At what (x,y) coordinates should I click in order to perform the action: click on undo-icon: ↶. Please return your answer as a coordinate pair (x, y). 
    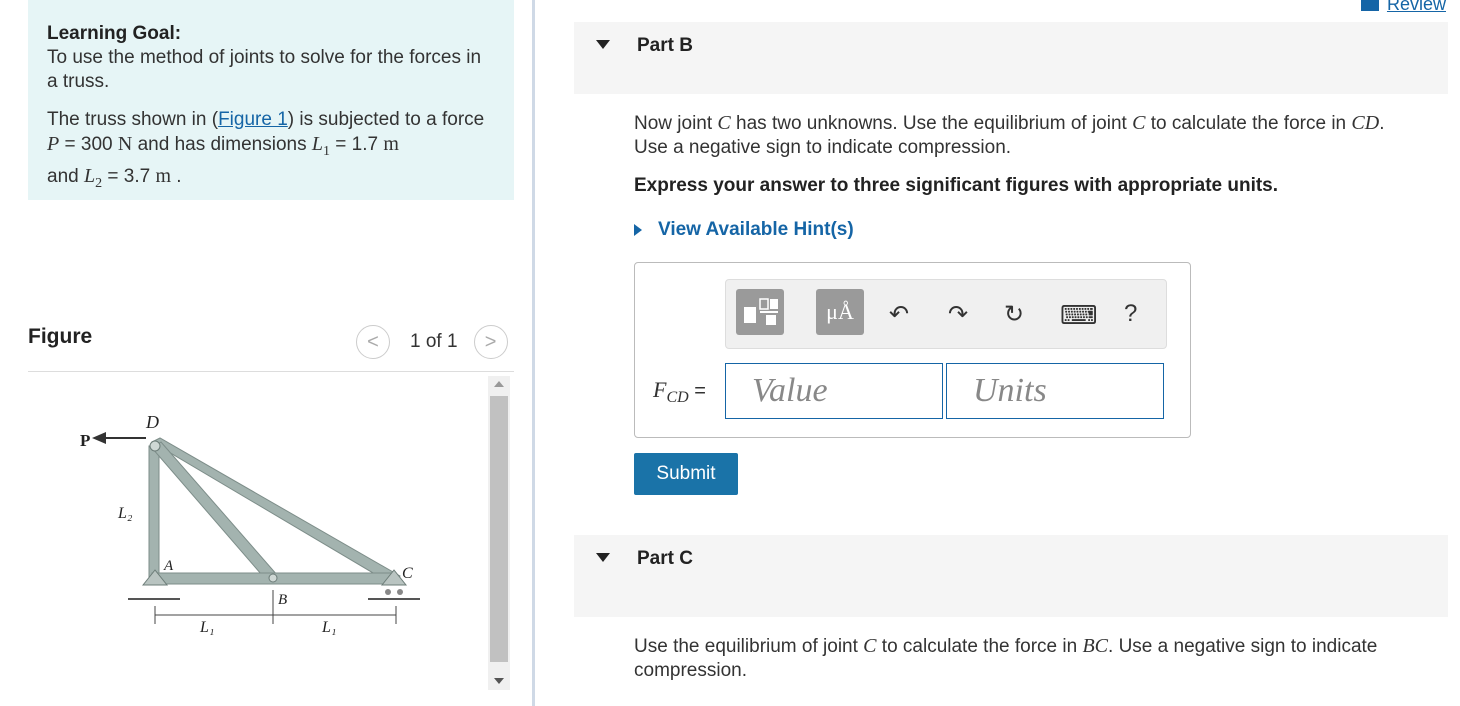
    Looking at the image, I should click on (899, 314).